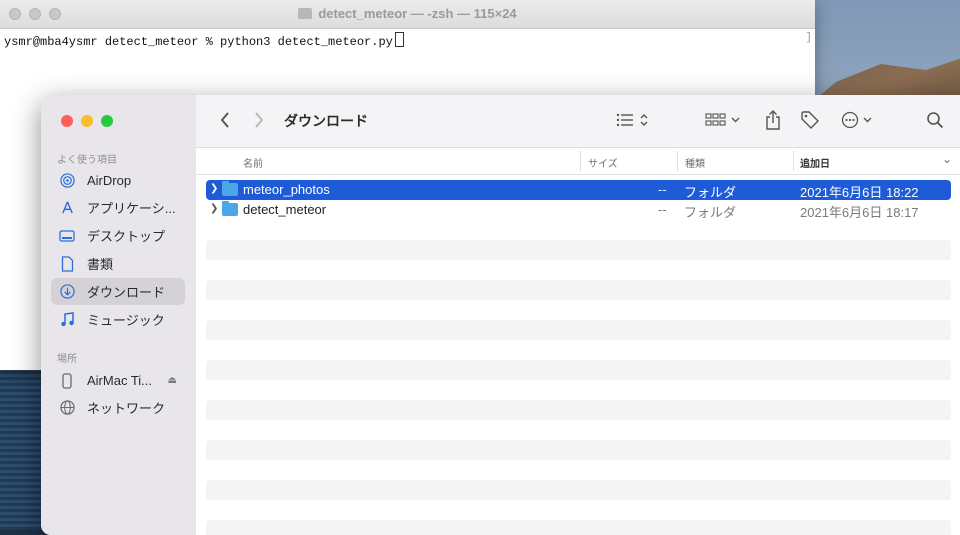 Image resolution: width=960 pixels, height=535 pixels. I want to click on sidebar-item-airmac: AirMac Ti... ⏏, so click(118, 380).